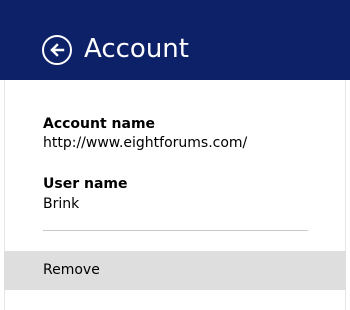  Describe the element at coordinates (85, 184) in the screenshot. I see `user-name-label: User name` at that location.